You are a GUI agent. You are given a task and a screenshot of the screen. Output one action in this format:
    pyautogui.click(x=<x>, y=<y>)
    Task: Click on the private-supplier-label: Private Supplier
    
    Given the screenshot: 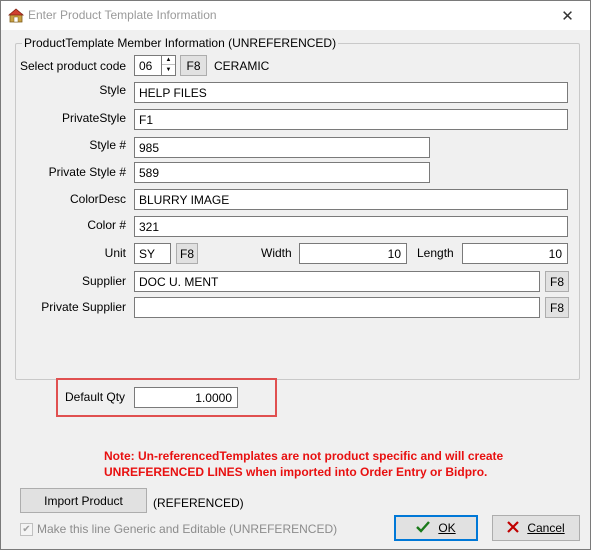 What is the action you would take?
    pyautogui.click(x=83, y=307)
    